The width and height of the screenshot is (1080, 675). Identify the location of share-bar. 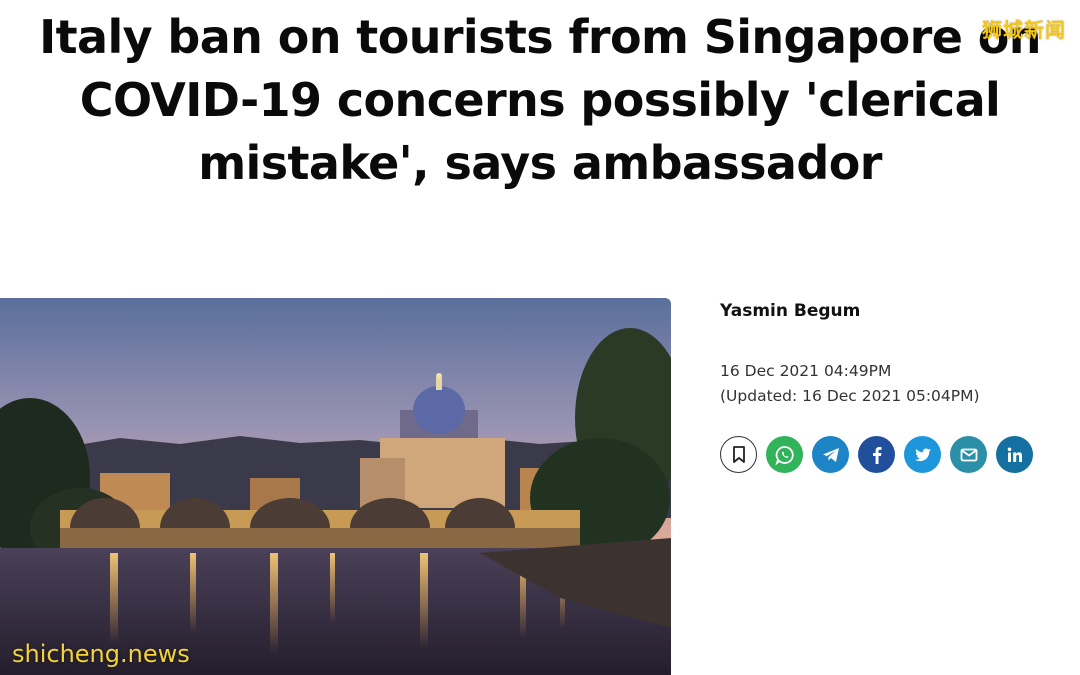
(876, 454).